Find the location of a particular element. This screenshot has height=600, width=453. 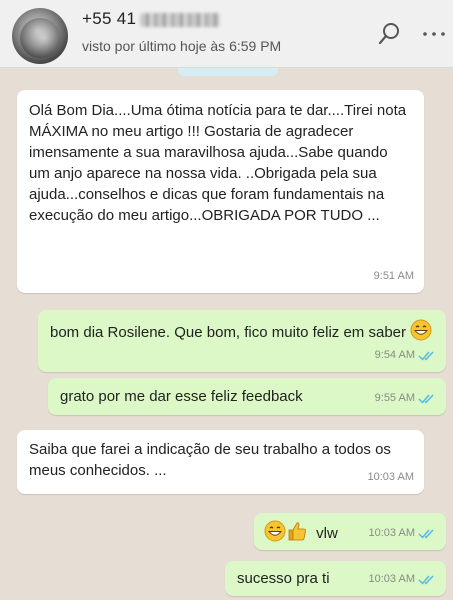

message-time: 9:55 AM is located at coordinates (394, 398).